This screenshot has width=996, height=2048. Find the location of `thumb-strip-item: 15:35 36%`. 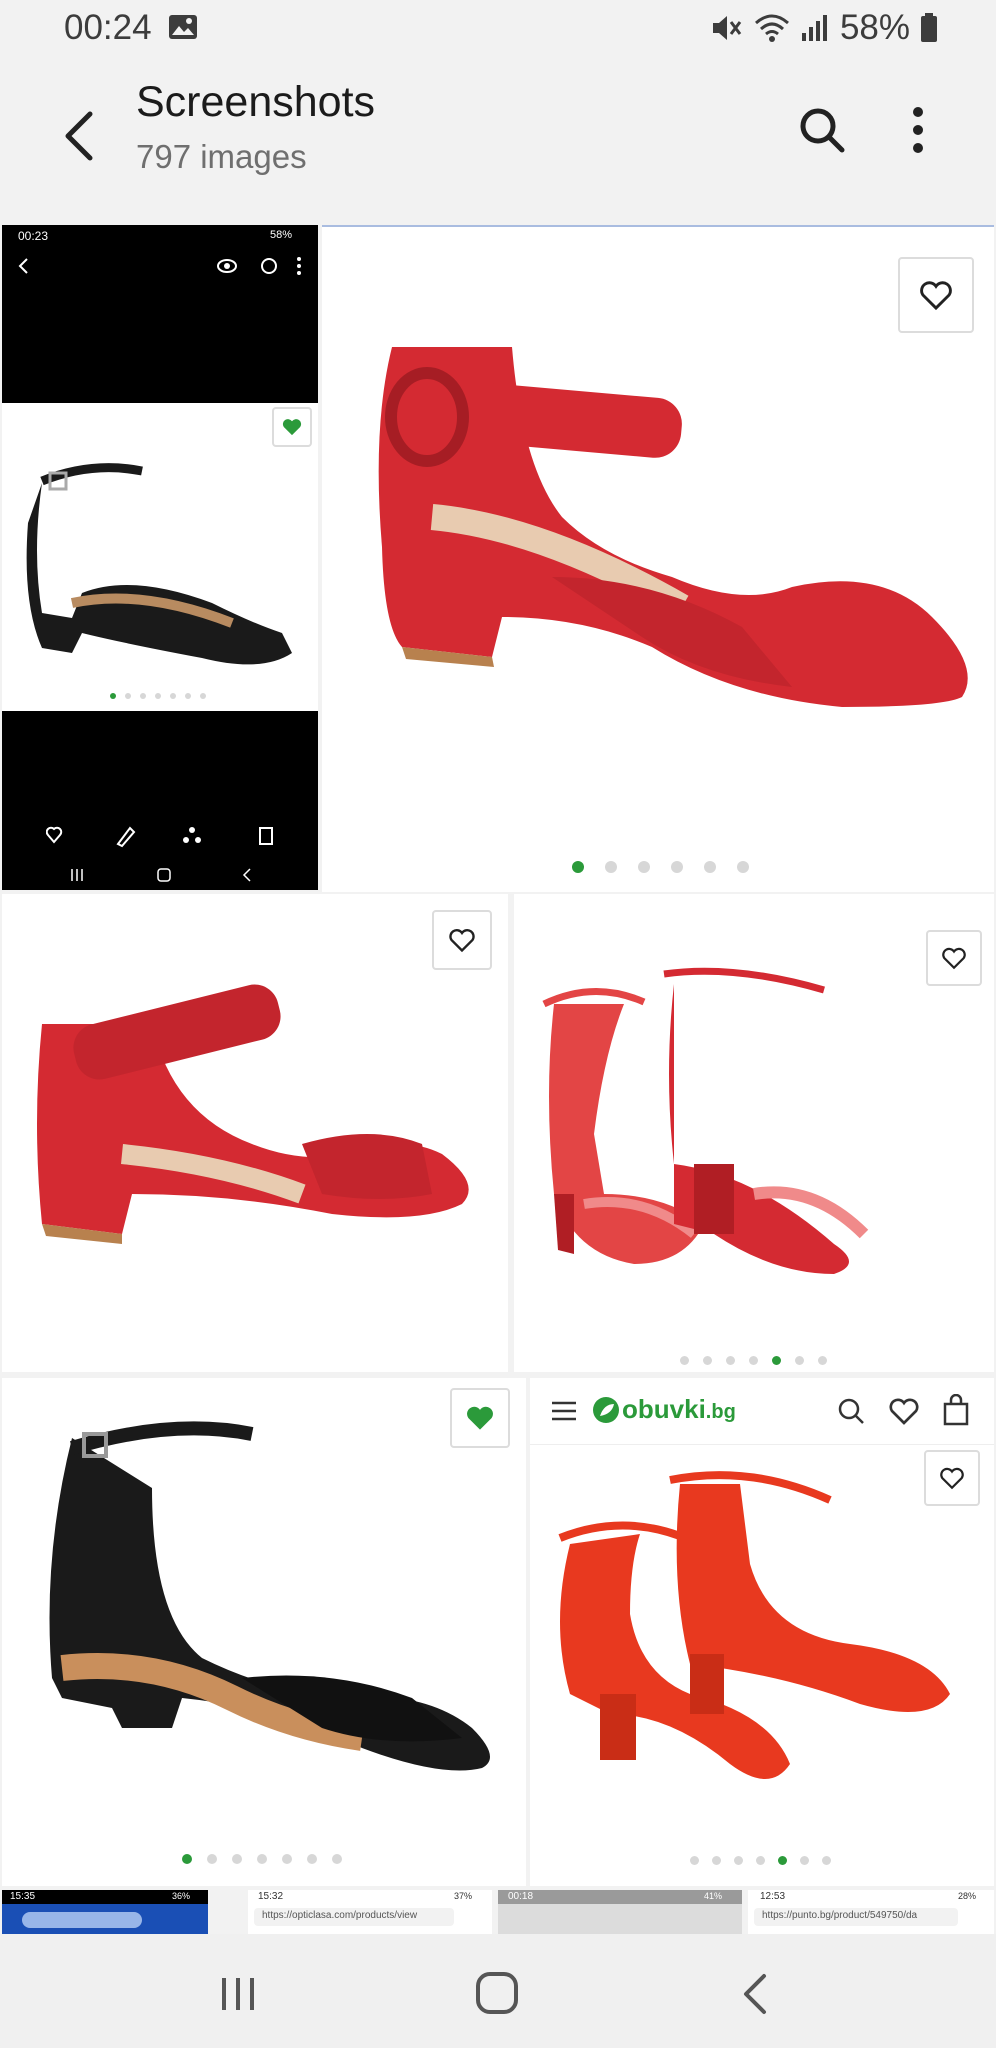

thumb-strip-item: 15:35 36% is located at coordinates (105, 1912).